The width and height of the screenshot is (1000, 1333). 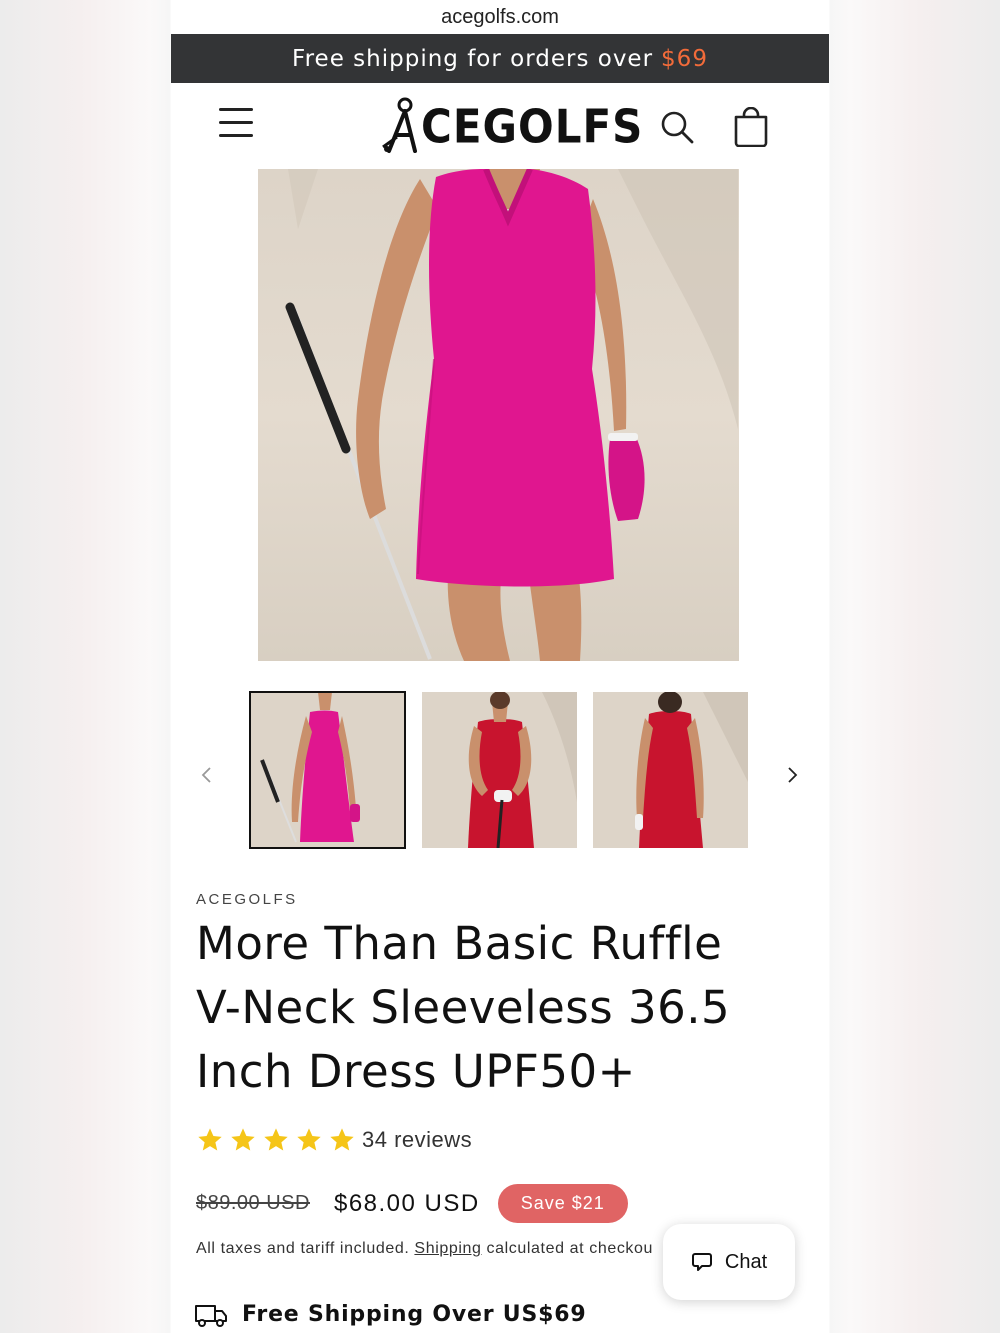 I want to click on announcement-text: Free shipping for orders over, so click(x=473, y=58).